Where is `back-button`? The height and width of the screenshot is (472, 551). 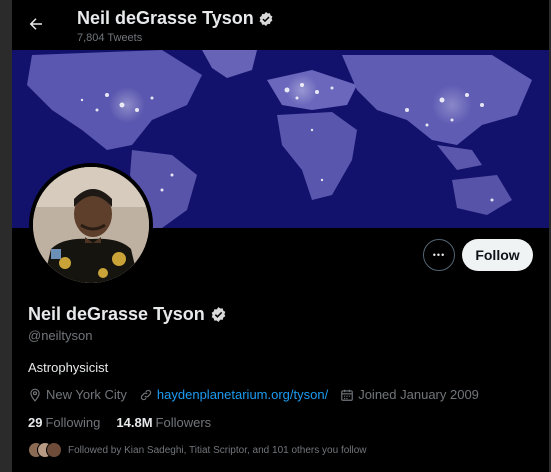
back-button is located at coordinates (36, 24).